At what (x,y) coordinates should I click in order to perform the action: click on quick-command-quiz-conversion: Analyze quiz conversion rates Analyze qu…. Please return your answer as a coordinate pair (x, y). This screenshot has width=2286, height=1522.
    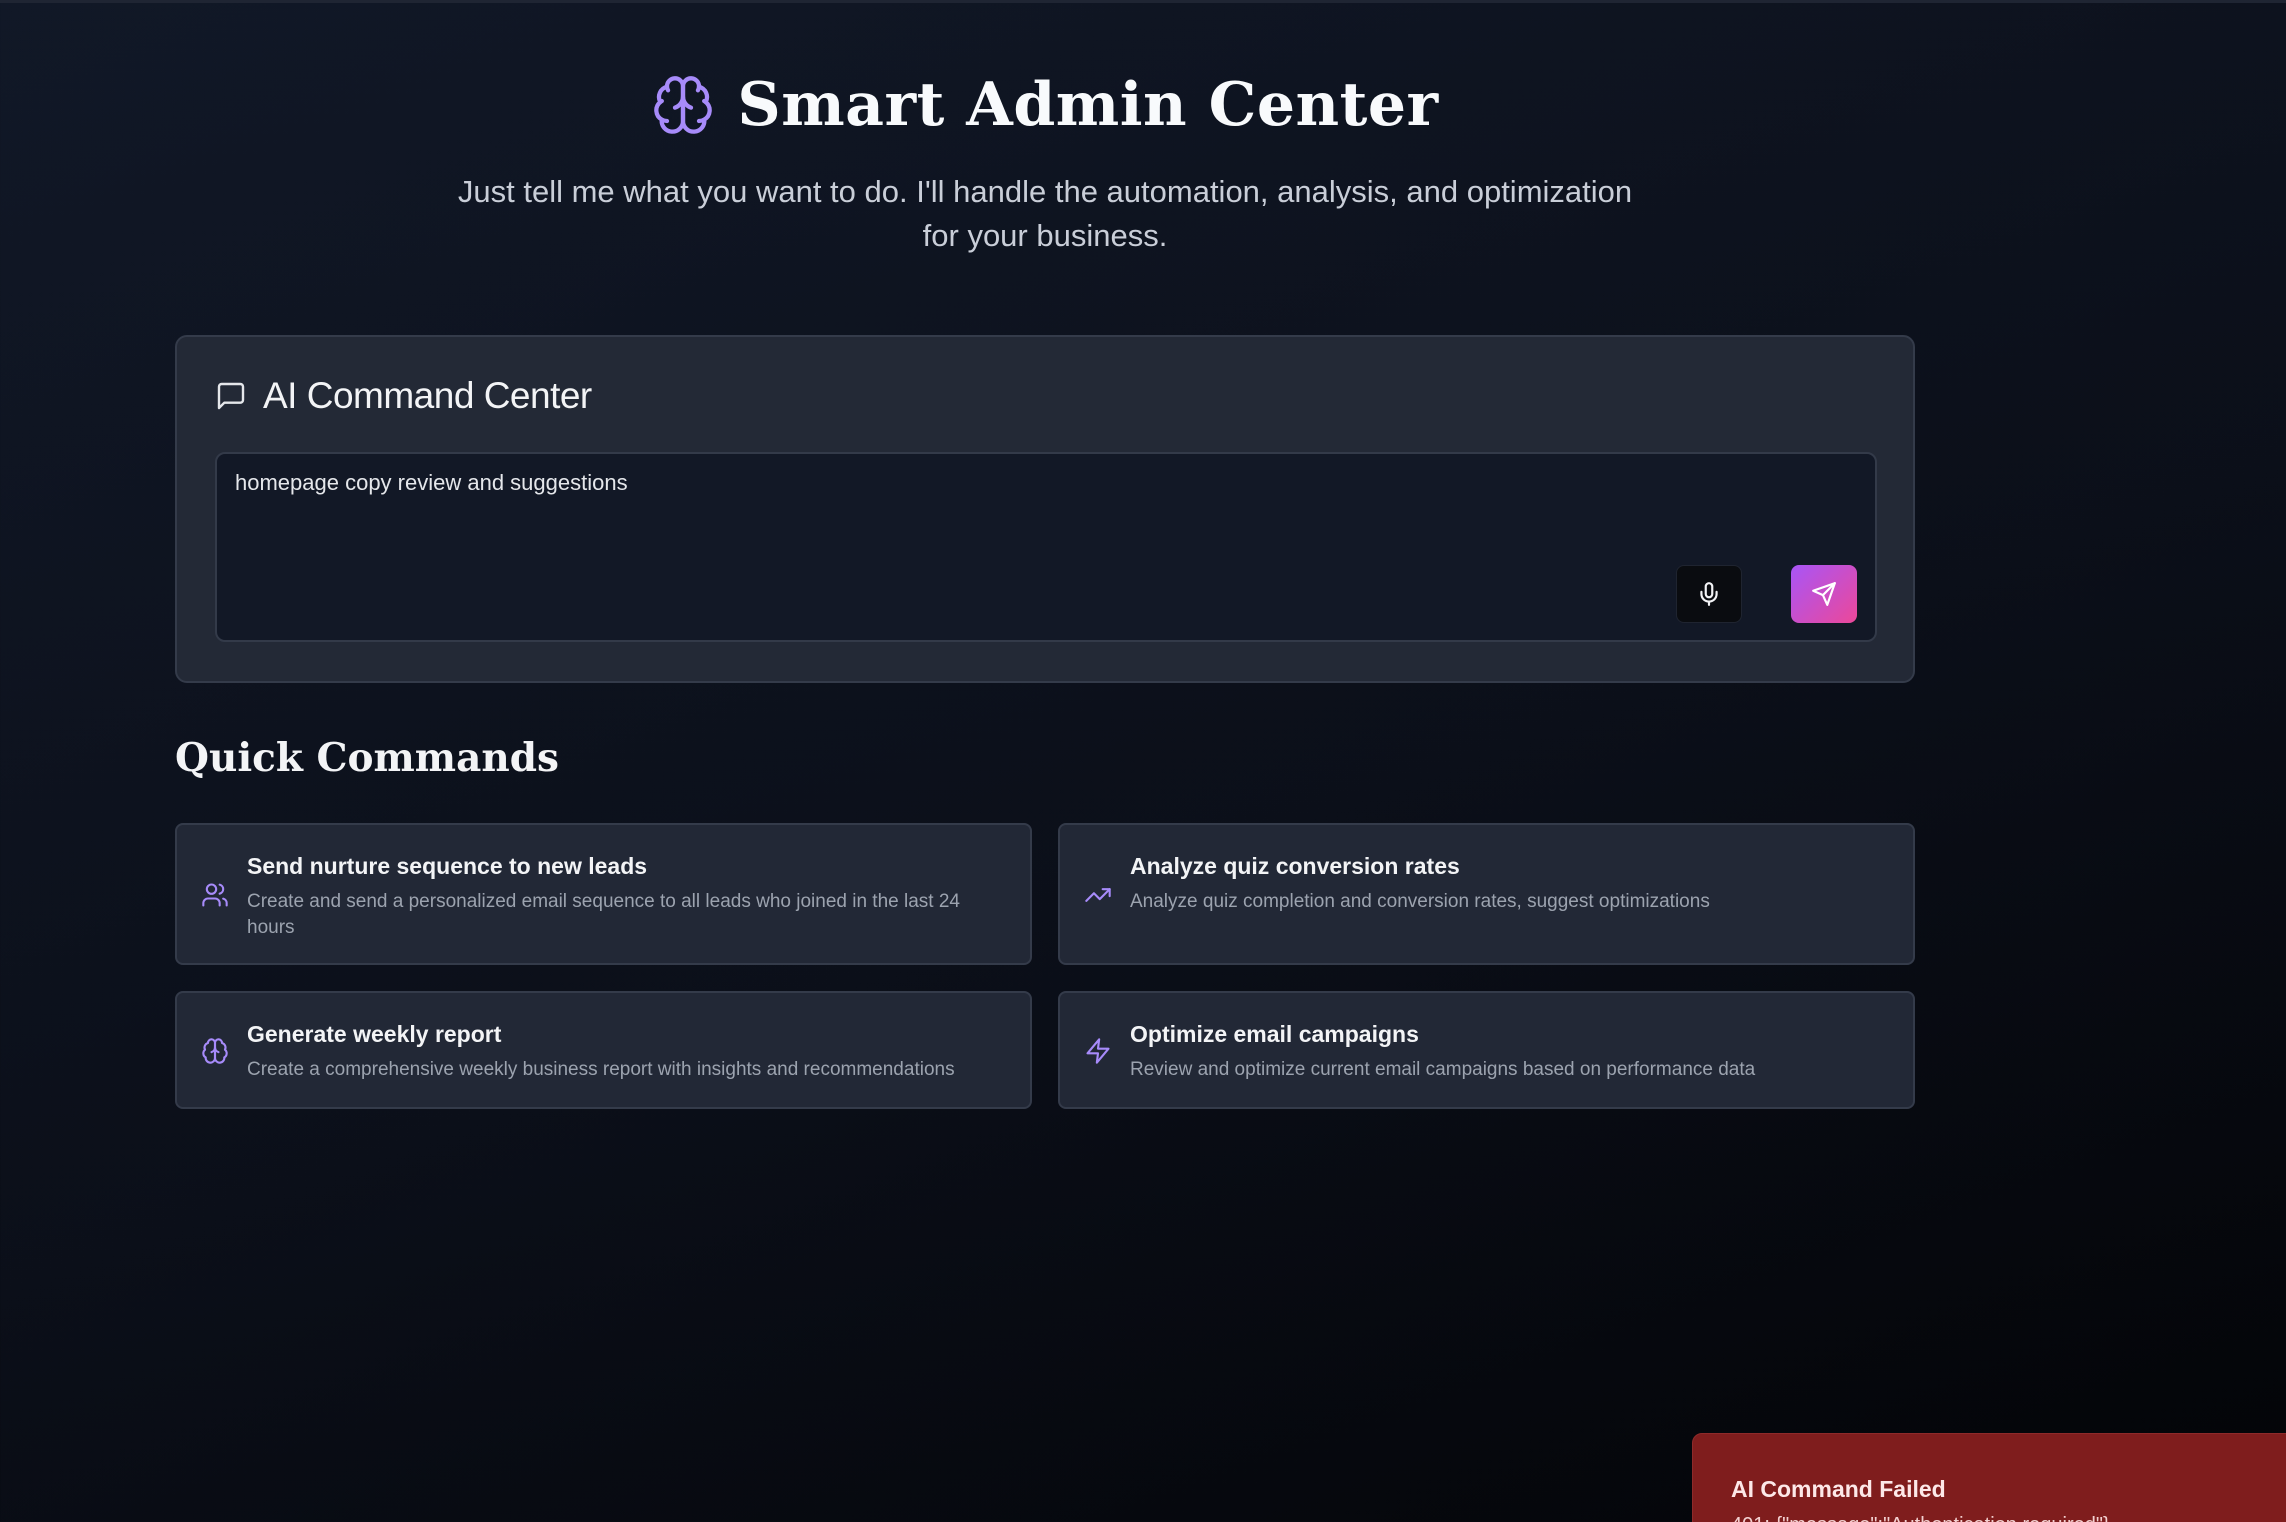
    Looking at the image, I should click on (1486, 894).